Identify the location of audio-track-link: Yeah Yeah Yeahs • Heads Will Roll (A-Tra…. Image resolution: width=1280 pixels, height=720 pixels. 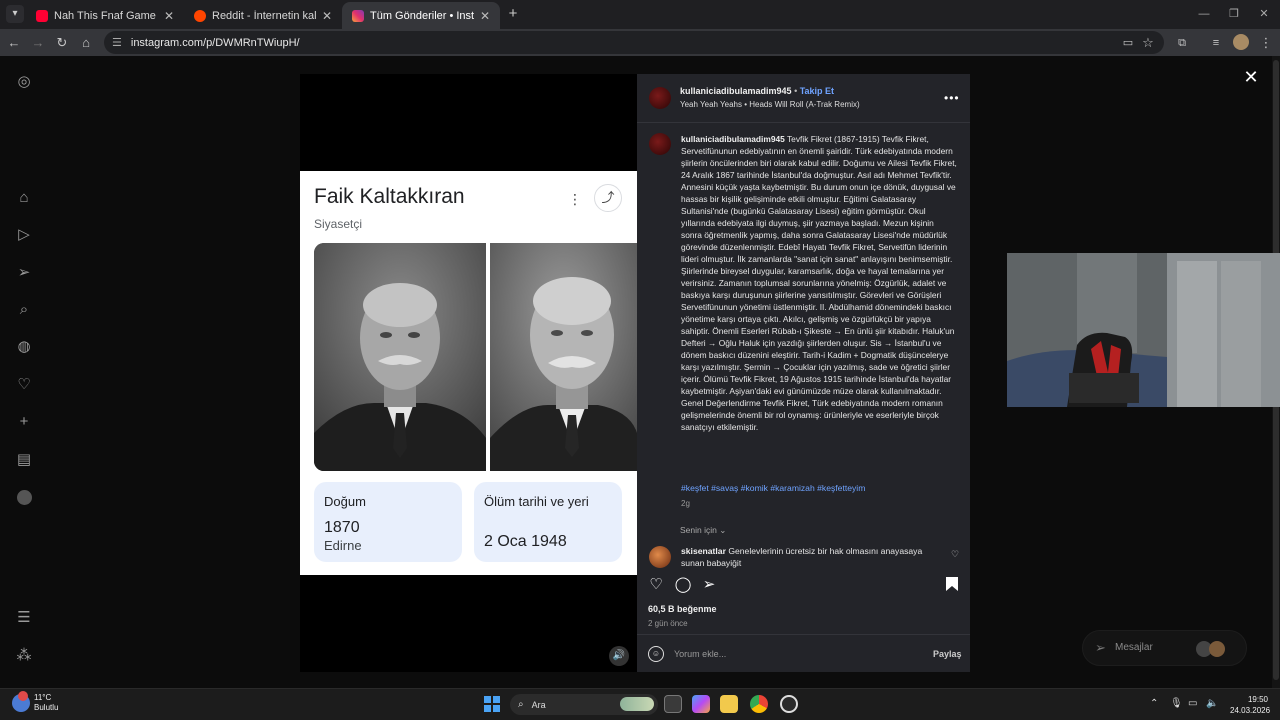
(770, 104).